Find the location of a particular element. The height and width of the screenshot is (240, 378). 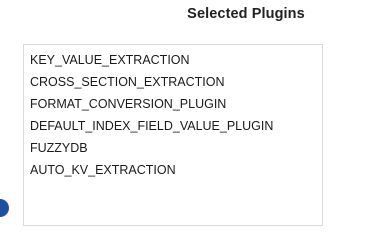

plugin-item-fuzzydb: FUZZYDB is located at coordinates (173, 148).